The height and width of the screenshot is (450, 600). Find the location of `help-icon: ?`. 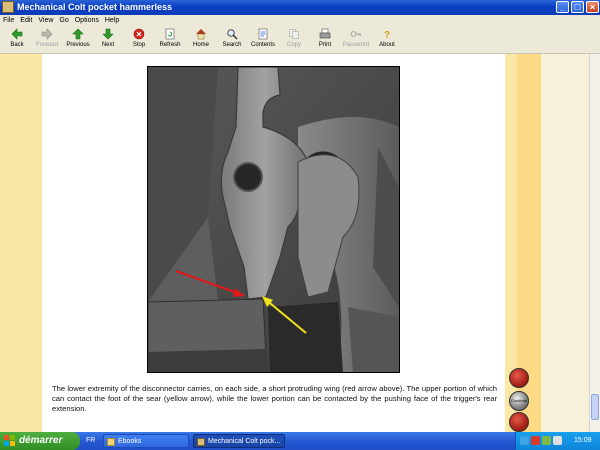

help-icon: ? is located at coordinates (387, 34).